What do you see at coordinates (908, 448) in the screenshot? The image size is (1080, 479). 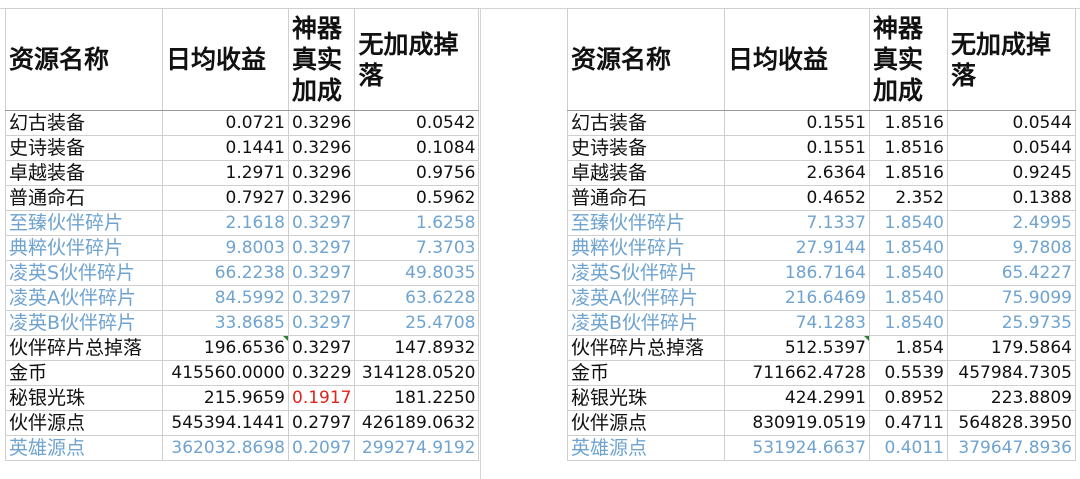 I see `cell-artifact-bonus: 0.4011` at bounding box center [908, 448].